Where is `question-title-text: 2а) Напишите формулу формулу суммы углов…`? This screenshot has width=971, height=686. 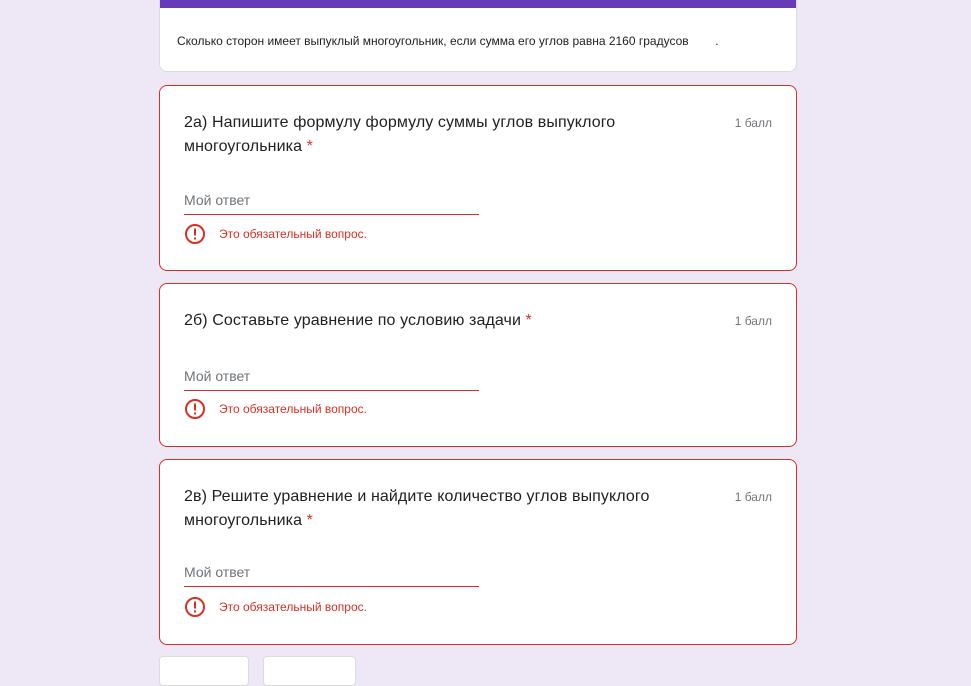
question-title-text: 2а) Напишите формулу формулу суммы углов… is located at coordinates (400, 134).